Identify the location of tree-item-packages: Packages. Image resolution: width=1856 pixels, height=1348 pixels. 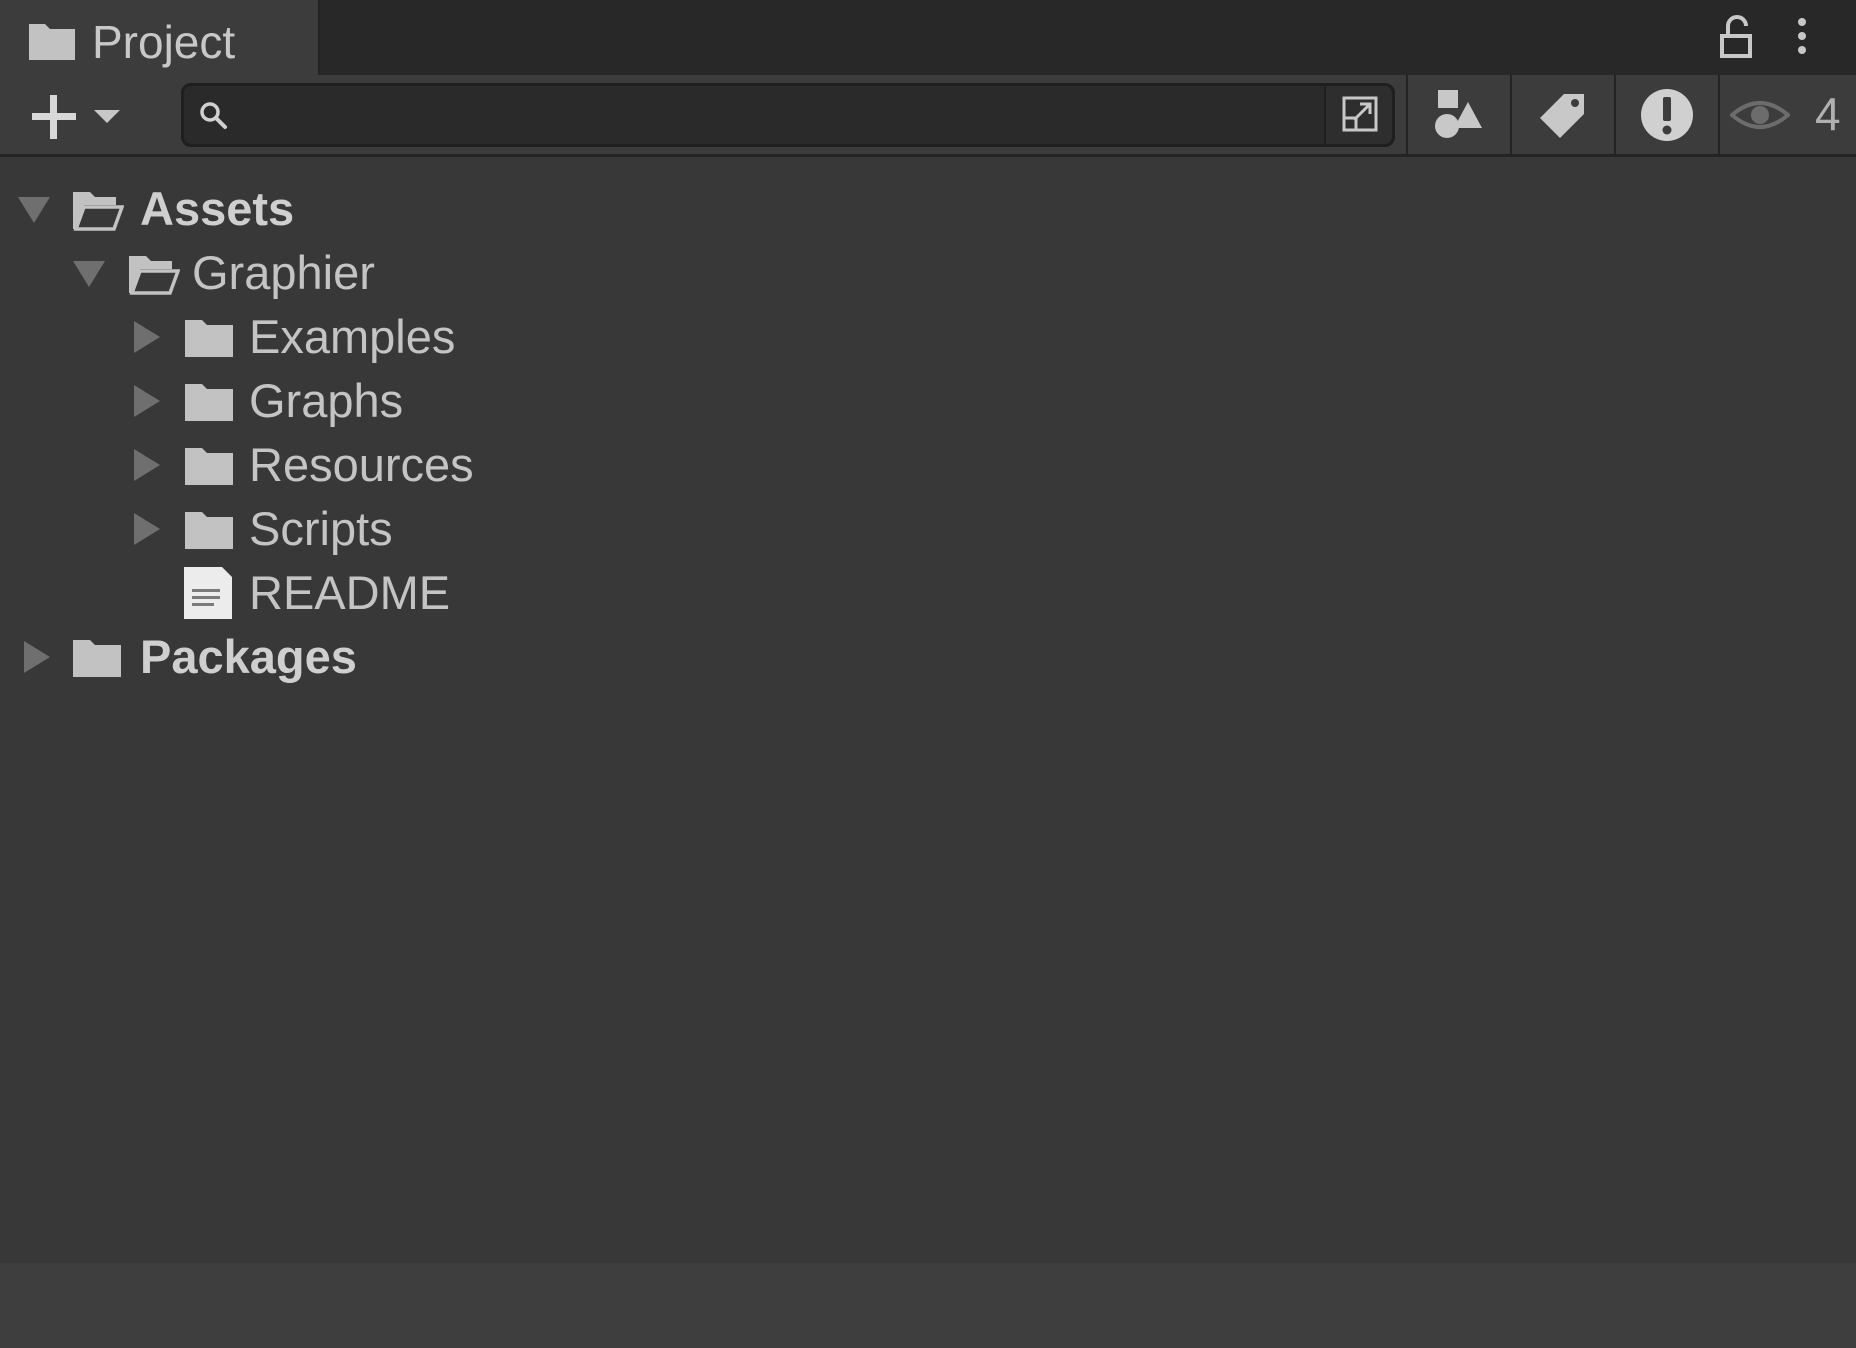
(928, 657).